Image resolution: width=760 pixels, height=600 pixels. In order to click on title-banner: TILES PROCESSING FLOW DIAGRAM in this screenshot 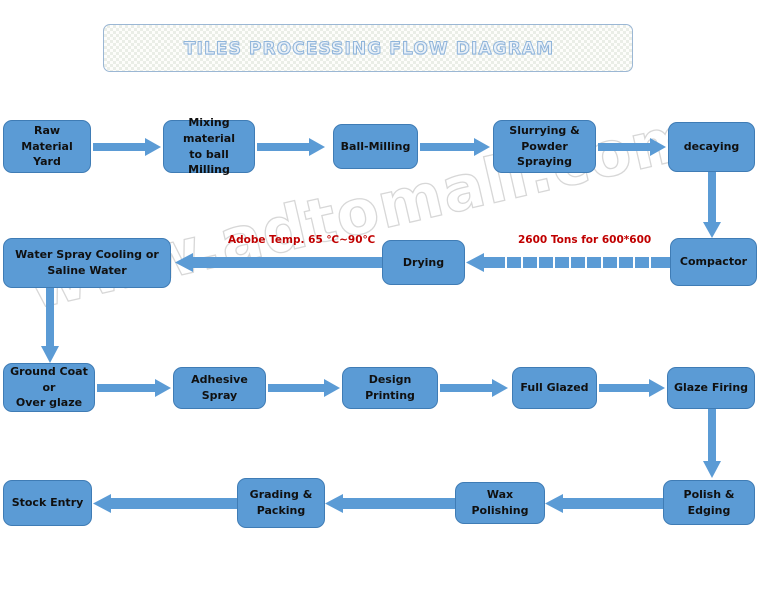, I will do `click(368, 48)`.